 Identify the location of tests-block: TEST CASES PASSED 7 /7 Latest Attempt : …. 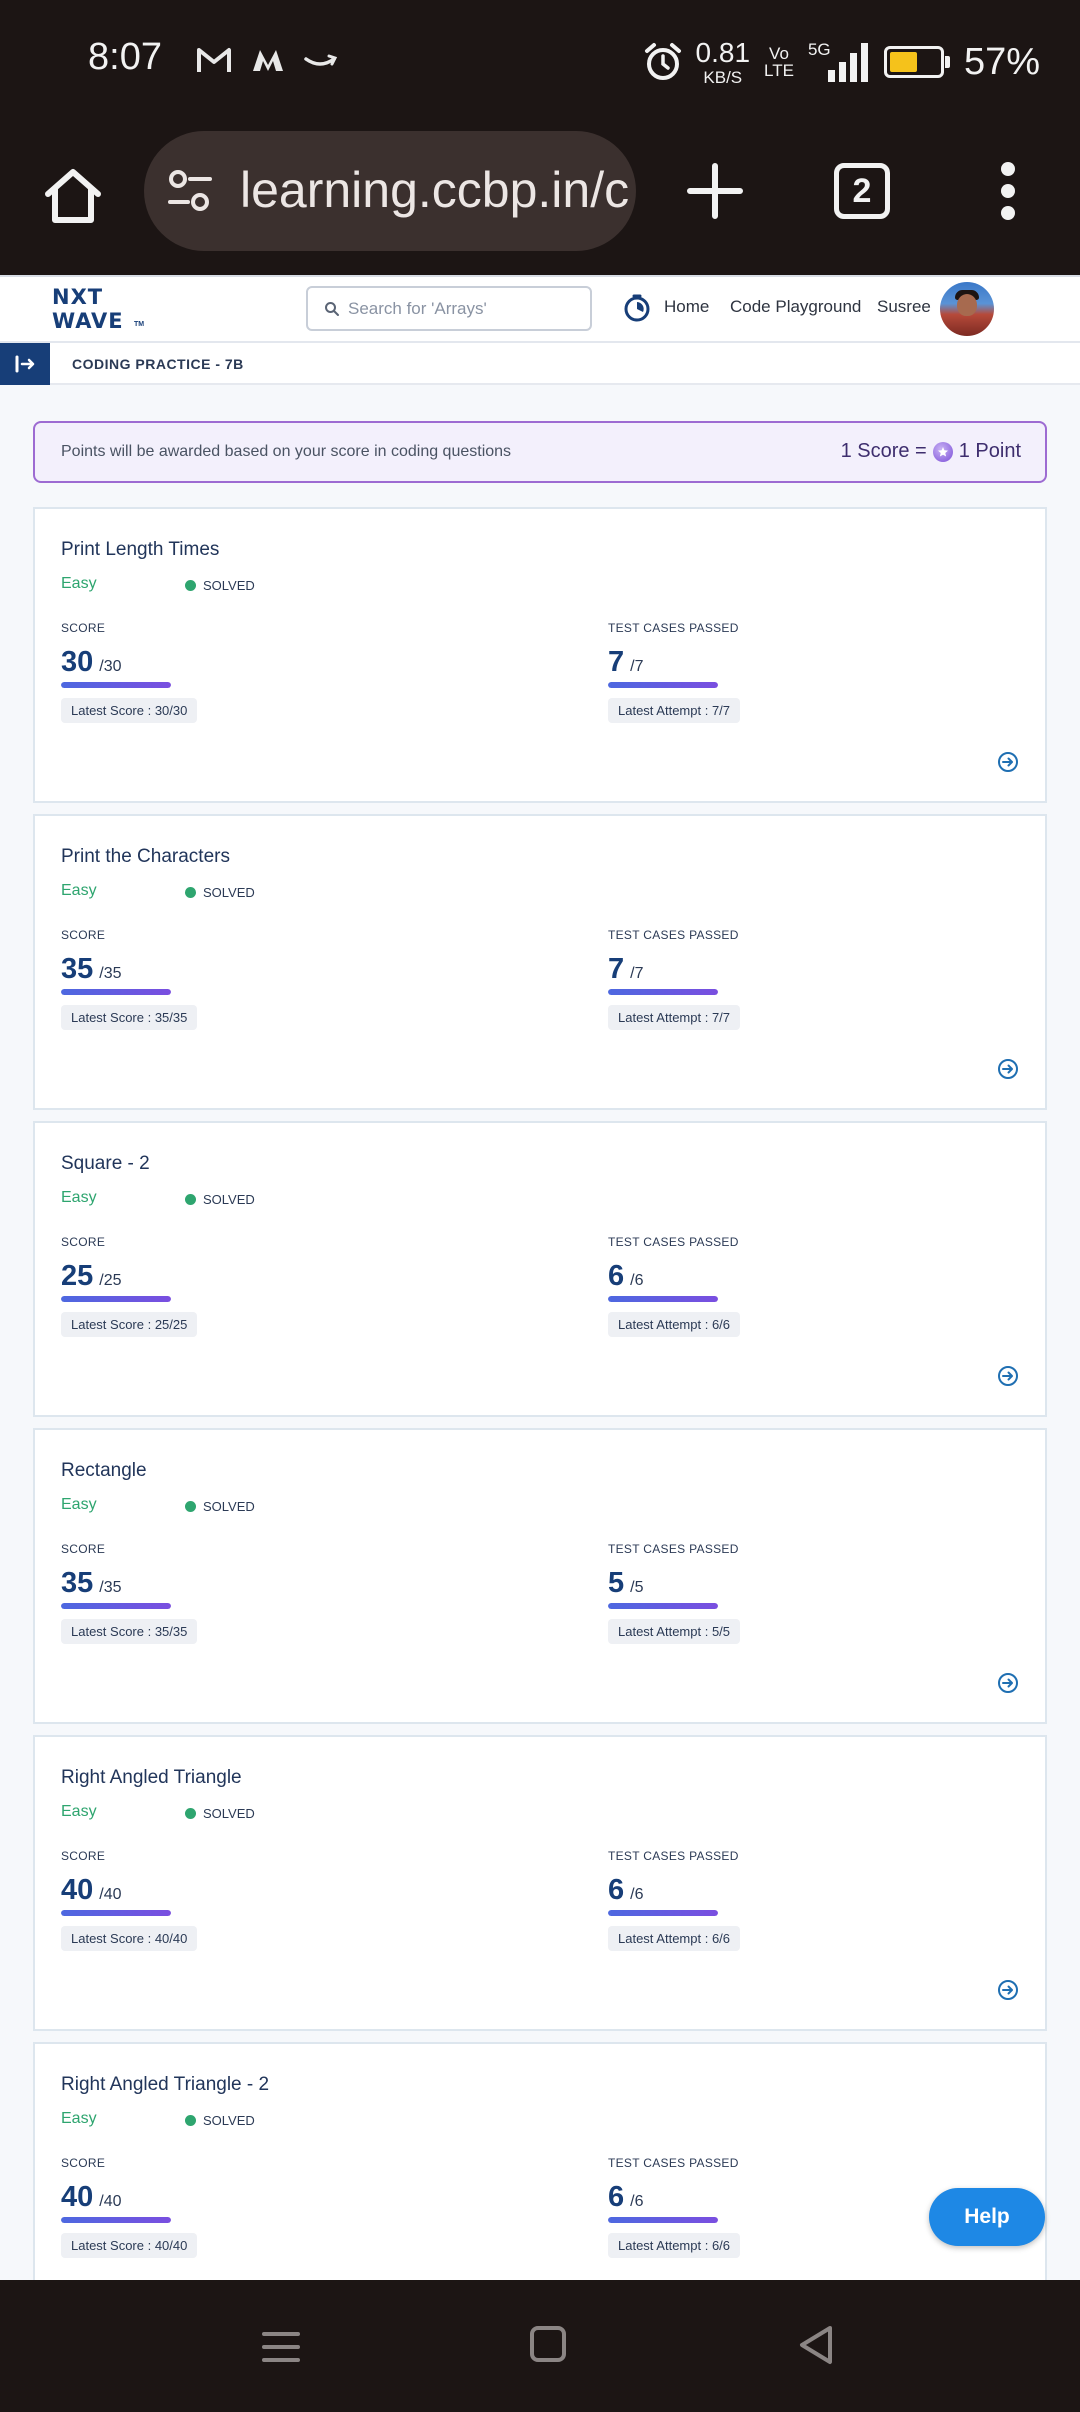
(718, 979).